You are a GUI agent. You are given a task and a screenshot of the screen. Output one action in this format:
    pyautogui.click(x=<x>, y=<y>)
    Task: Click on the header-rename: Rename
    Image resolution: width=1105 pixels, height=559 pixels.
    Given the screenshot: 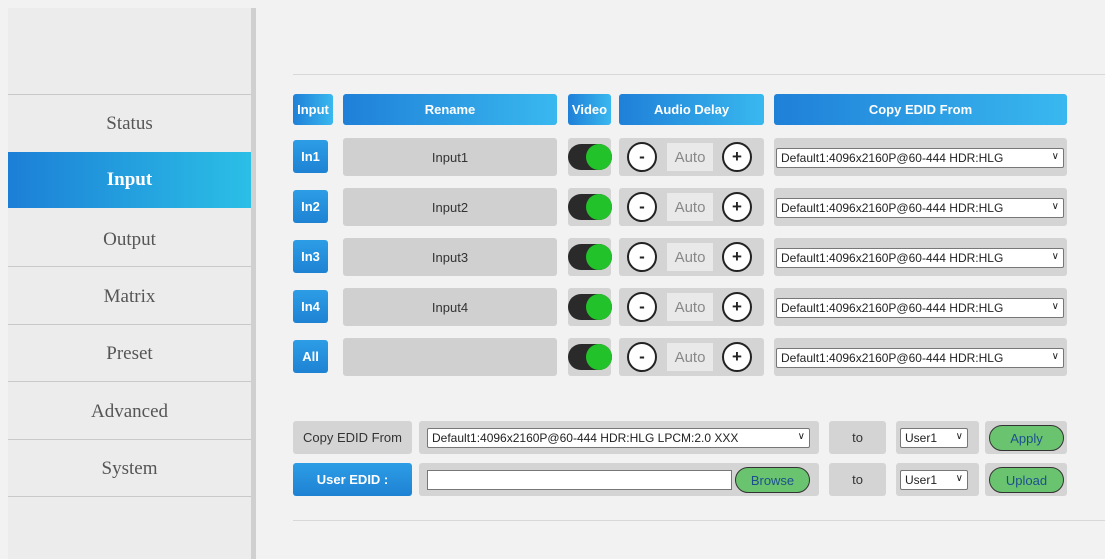 What is the action you would take?
    pyautogui.click(x=450, y=109)
    